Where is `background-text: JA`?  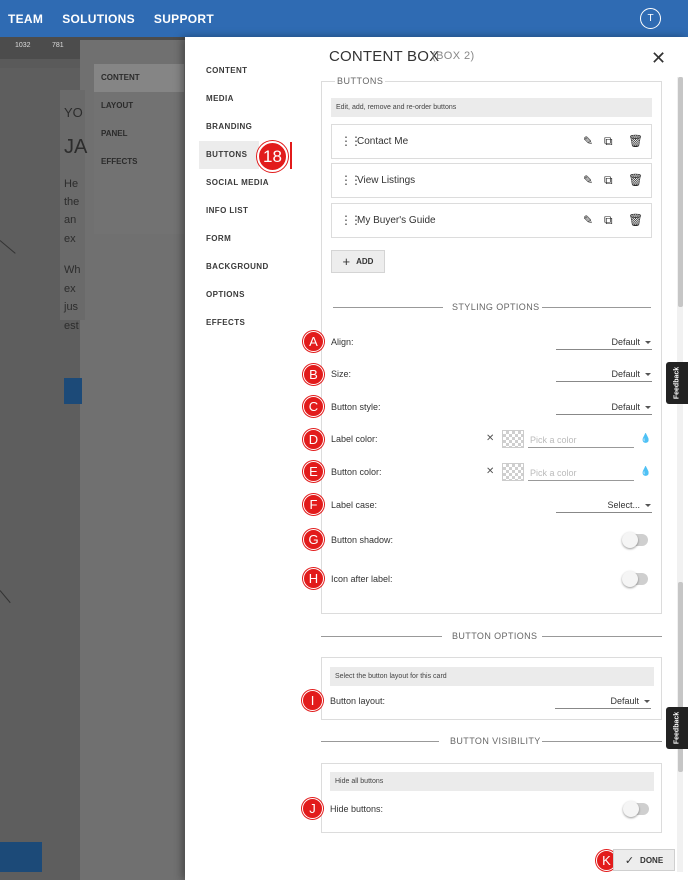
background-text: JA is located at coordinates (76, 147).